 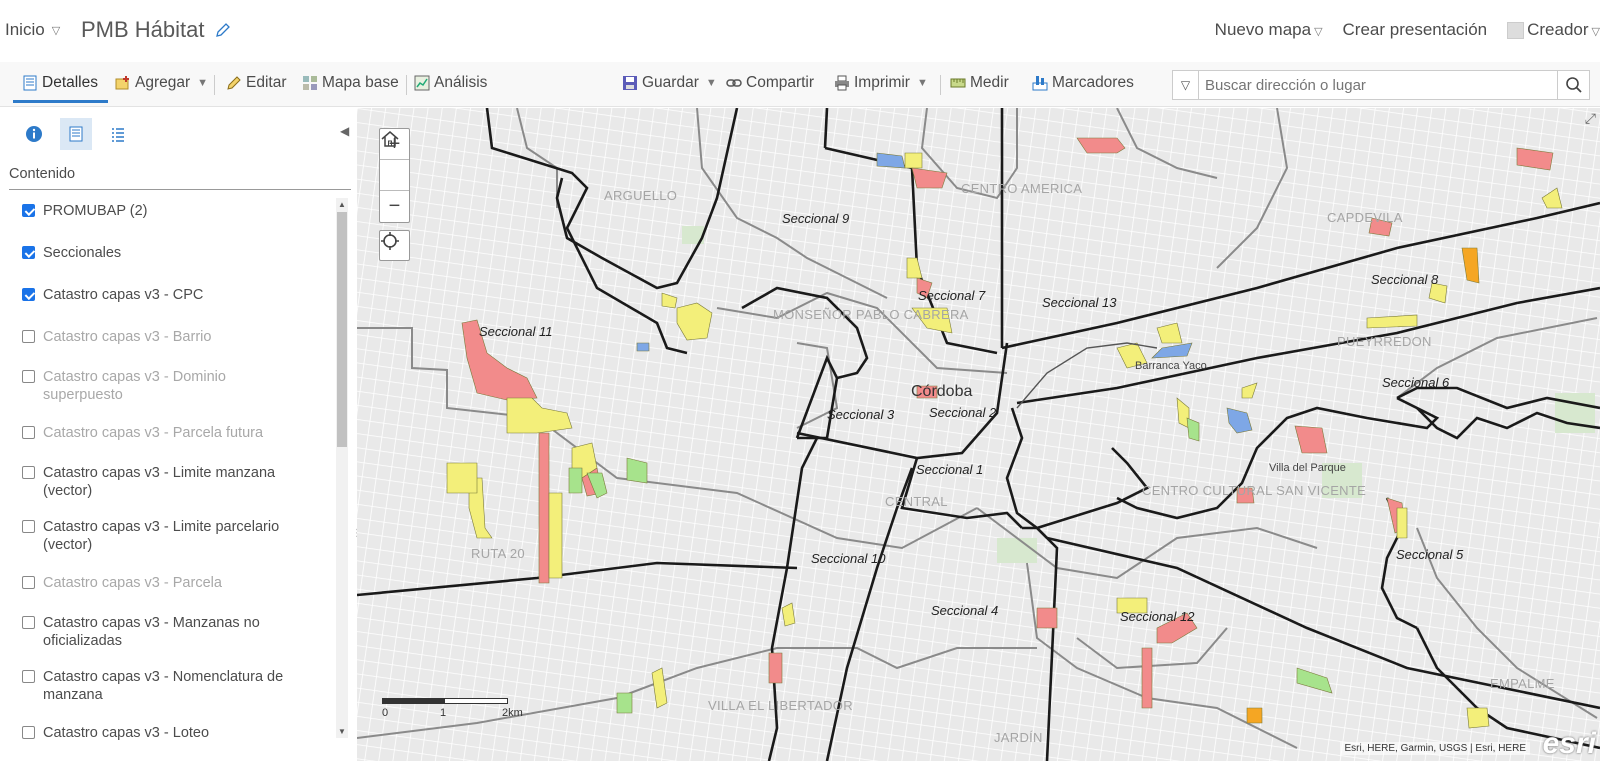 What do you see at coordinates (950, 469) in the screenshot?
I see `seccional-label: Seccional 1` at bounding box center [950, 469].